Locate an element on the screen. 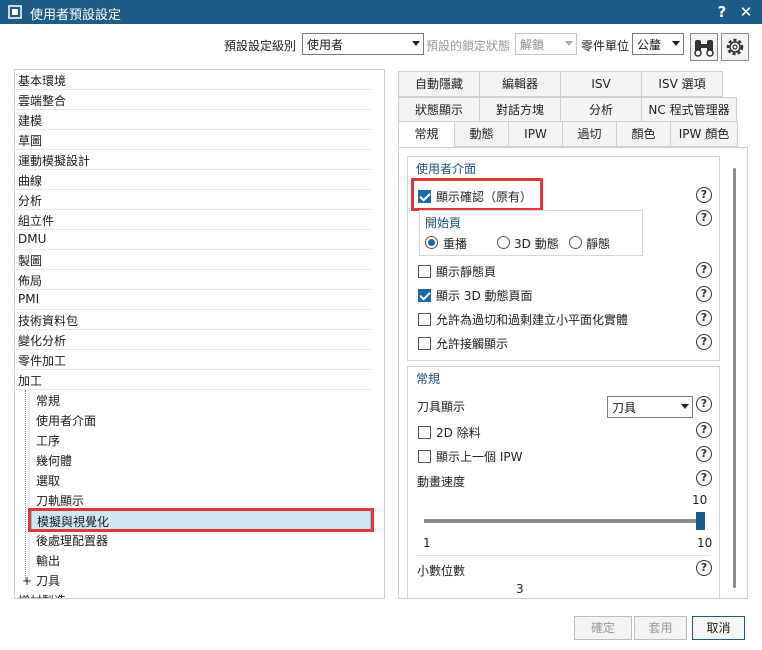 The height and width of the screenshot is (650, 762). tree-item: 雲端整合 is located at coordinates (193, 100).